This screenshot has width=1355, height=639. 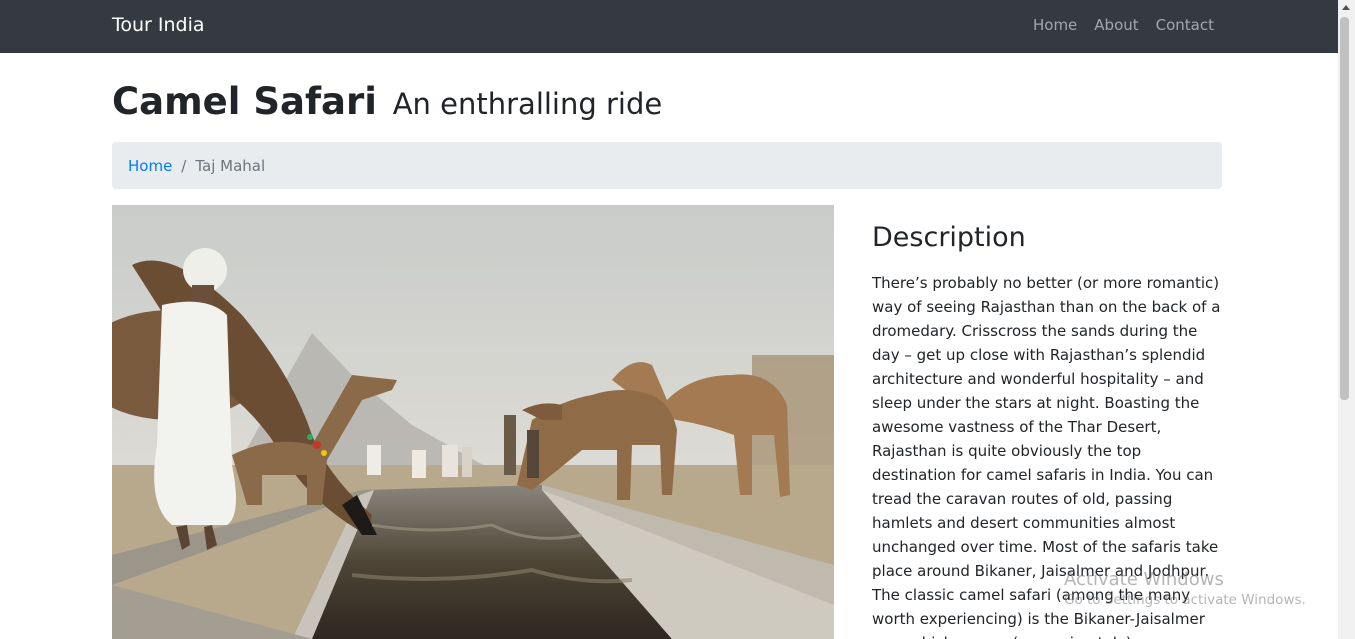 What do you see at coordinates (1055, 25) in the screenshot?
I see `nav-link-home: Home` at bounding box center [1055, 25].